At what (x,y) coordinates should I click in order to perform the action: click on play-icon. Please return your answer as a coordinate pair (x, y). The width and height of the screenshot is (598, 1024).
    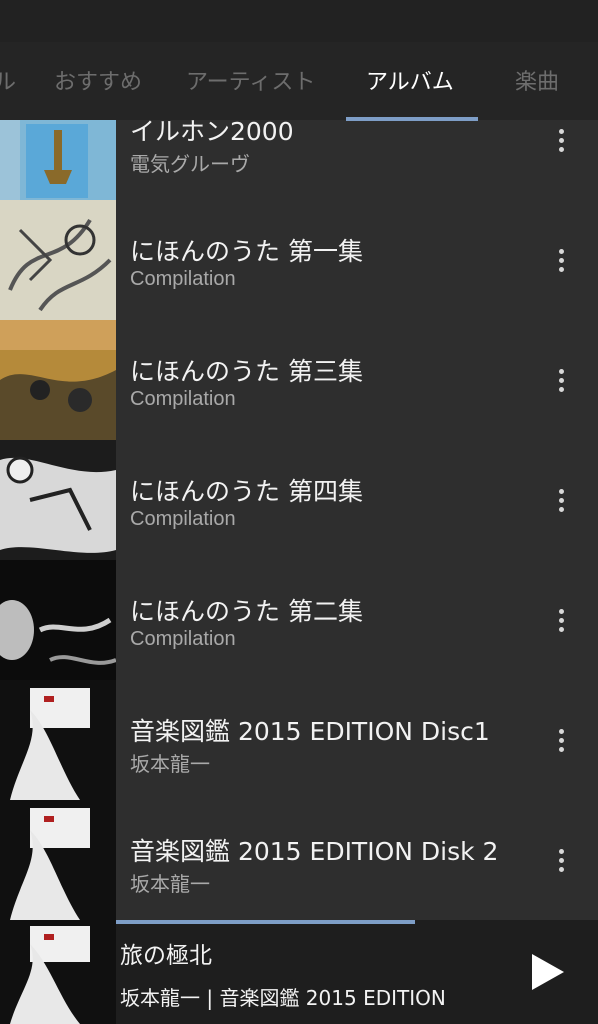
    Looking at the image, I should click on (548, 972).